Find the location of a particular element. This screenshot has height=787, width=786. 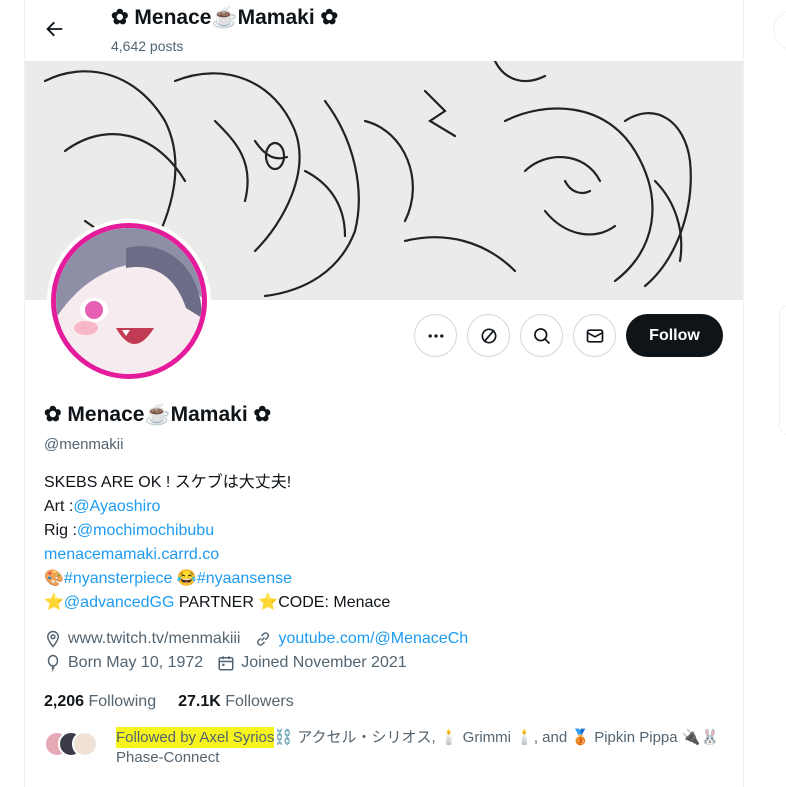

message-icon is located at coordinates (594, 335).